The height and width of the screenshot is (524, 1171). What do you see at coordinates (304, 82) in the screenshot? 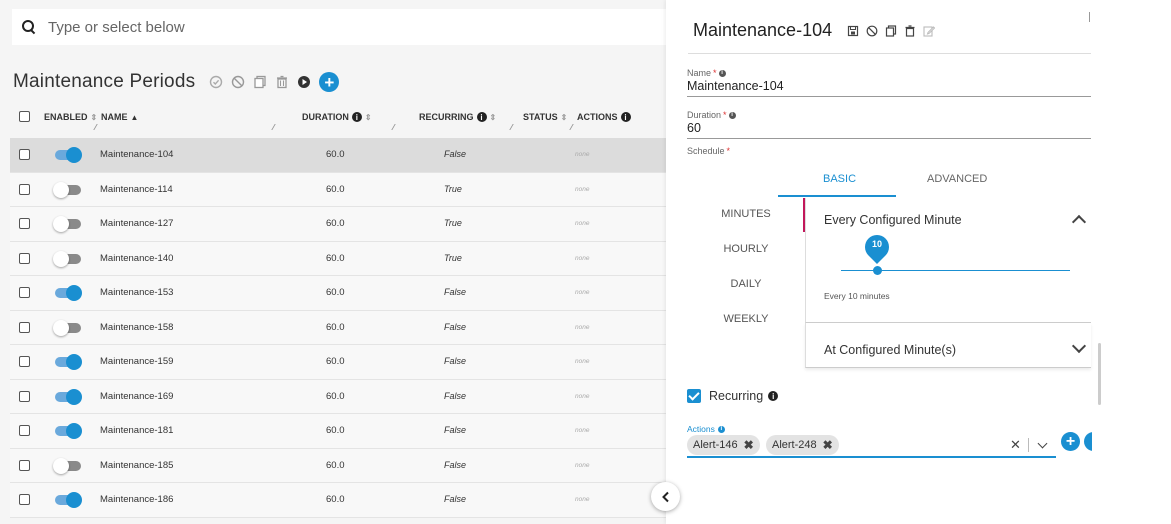
I see `play-icon` at bounding box center [304, 82].